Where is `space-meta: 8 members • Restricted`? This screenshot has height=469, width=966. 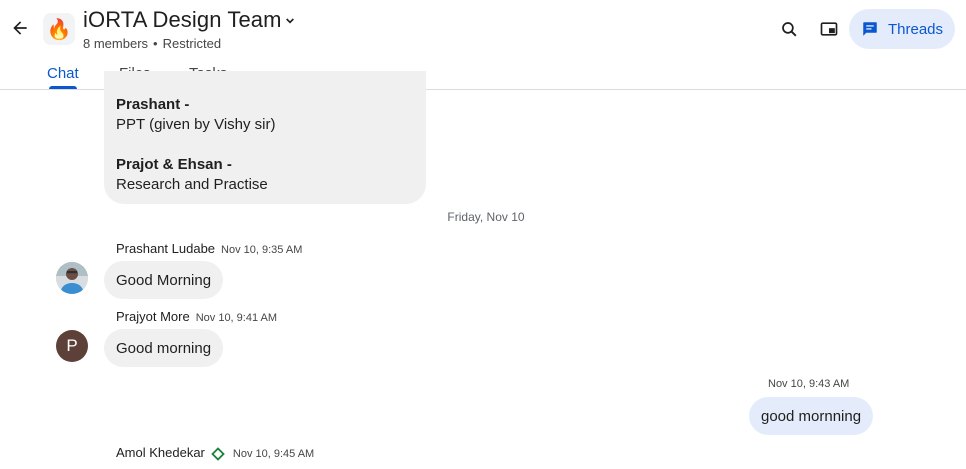
space-meta: 8 members • Restricted is located at coordinates (152, 43).